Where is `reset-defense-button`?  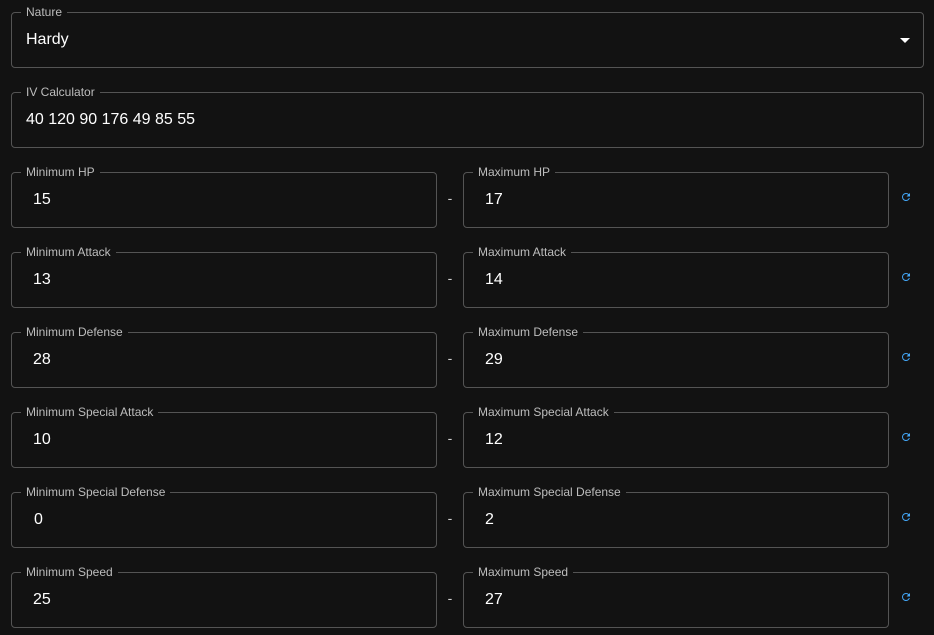
reset-defense-button is located at coordinates (906, 357).